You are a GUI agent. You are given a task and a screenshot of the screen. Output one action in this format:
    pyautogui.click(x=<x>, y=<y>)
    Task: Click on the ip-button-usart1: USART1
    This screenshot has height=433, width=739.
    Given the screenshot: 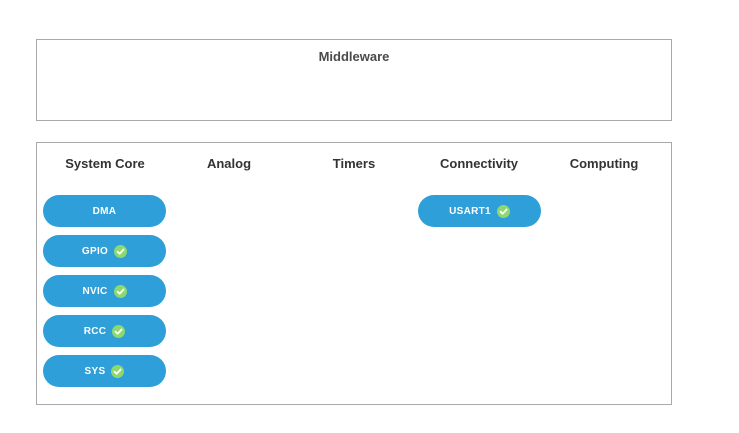 What is the action you would take?
    pyautogui.click(x=479, y=211)
    